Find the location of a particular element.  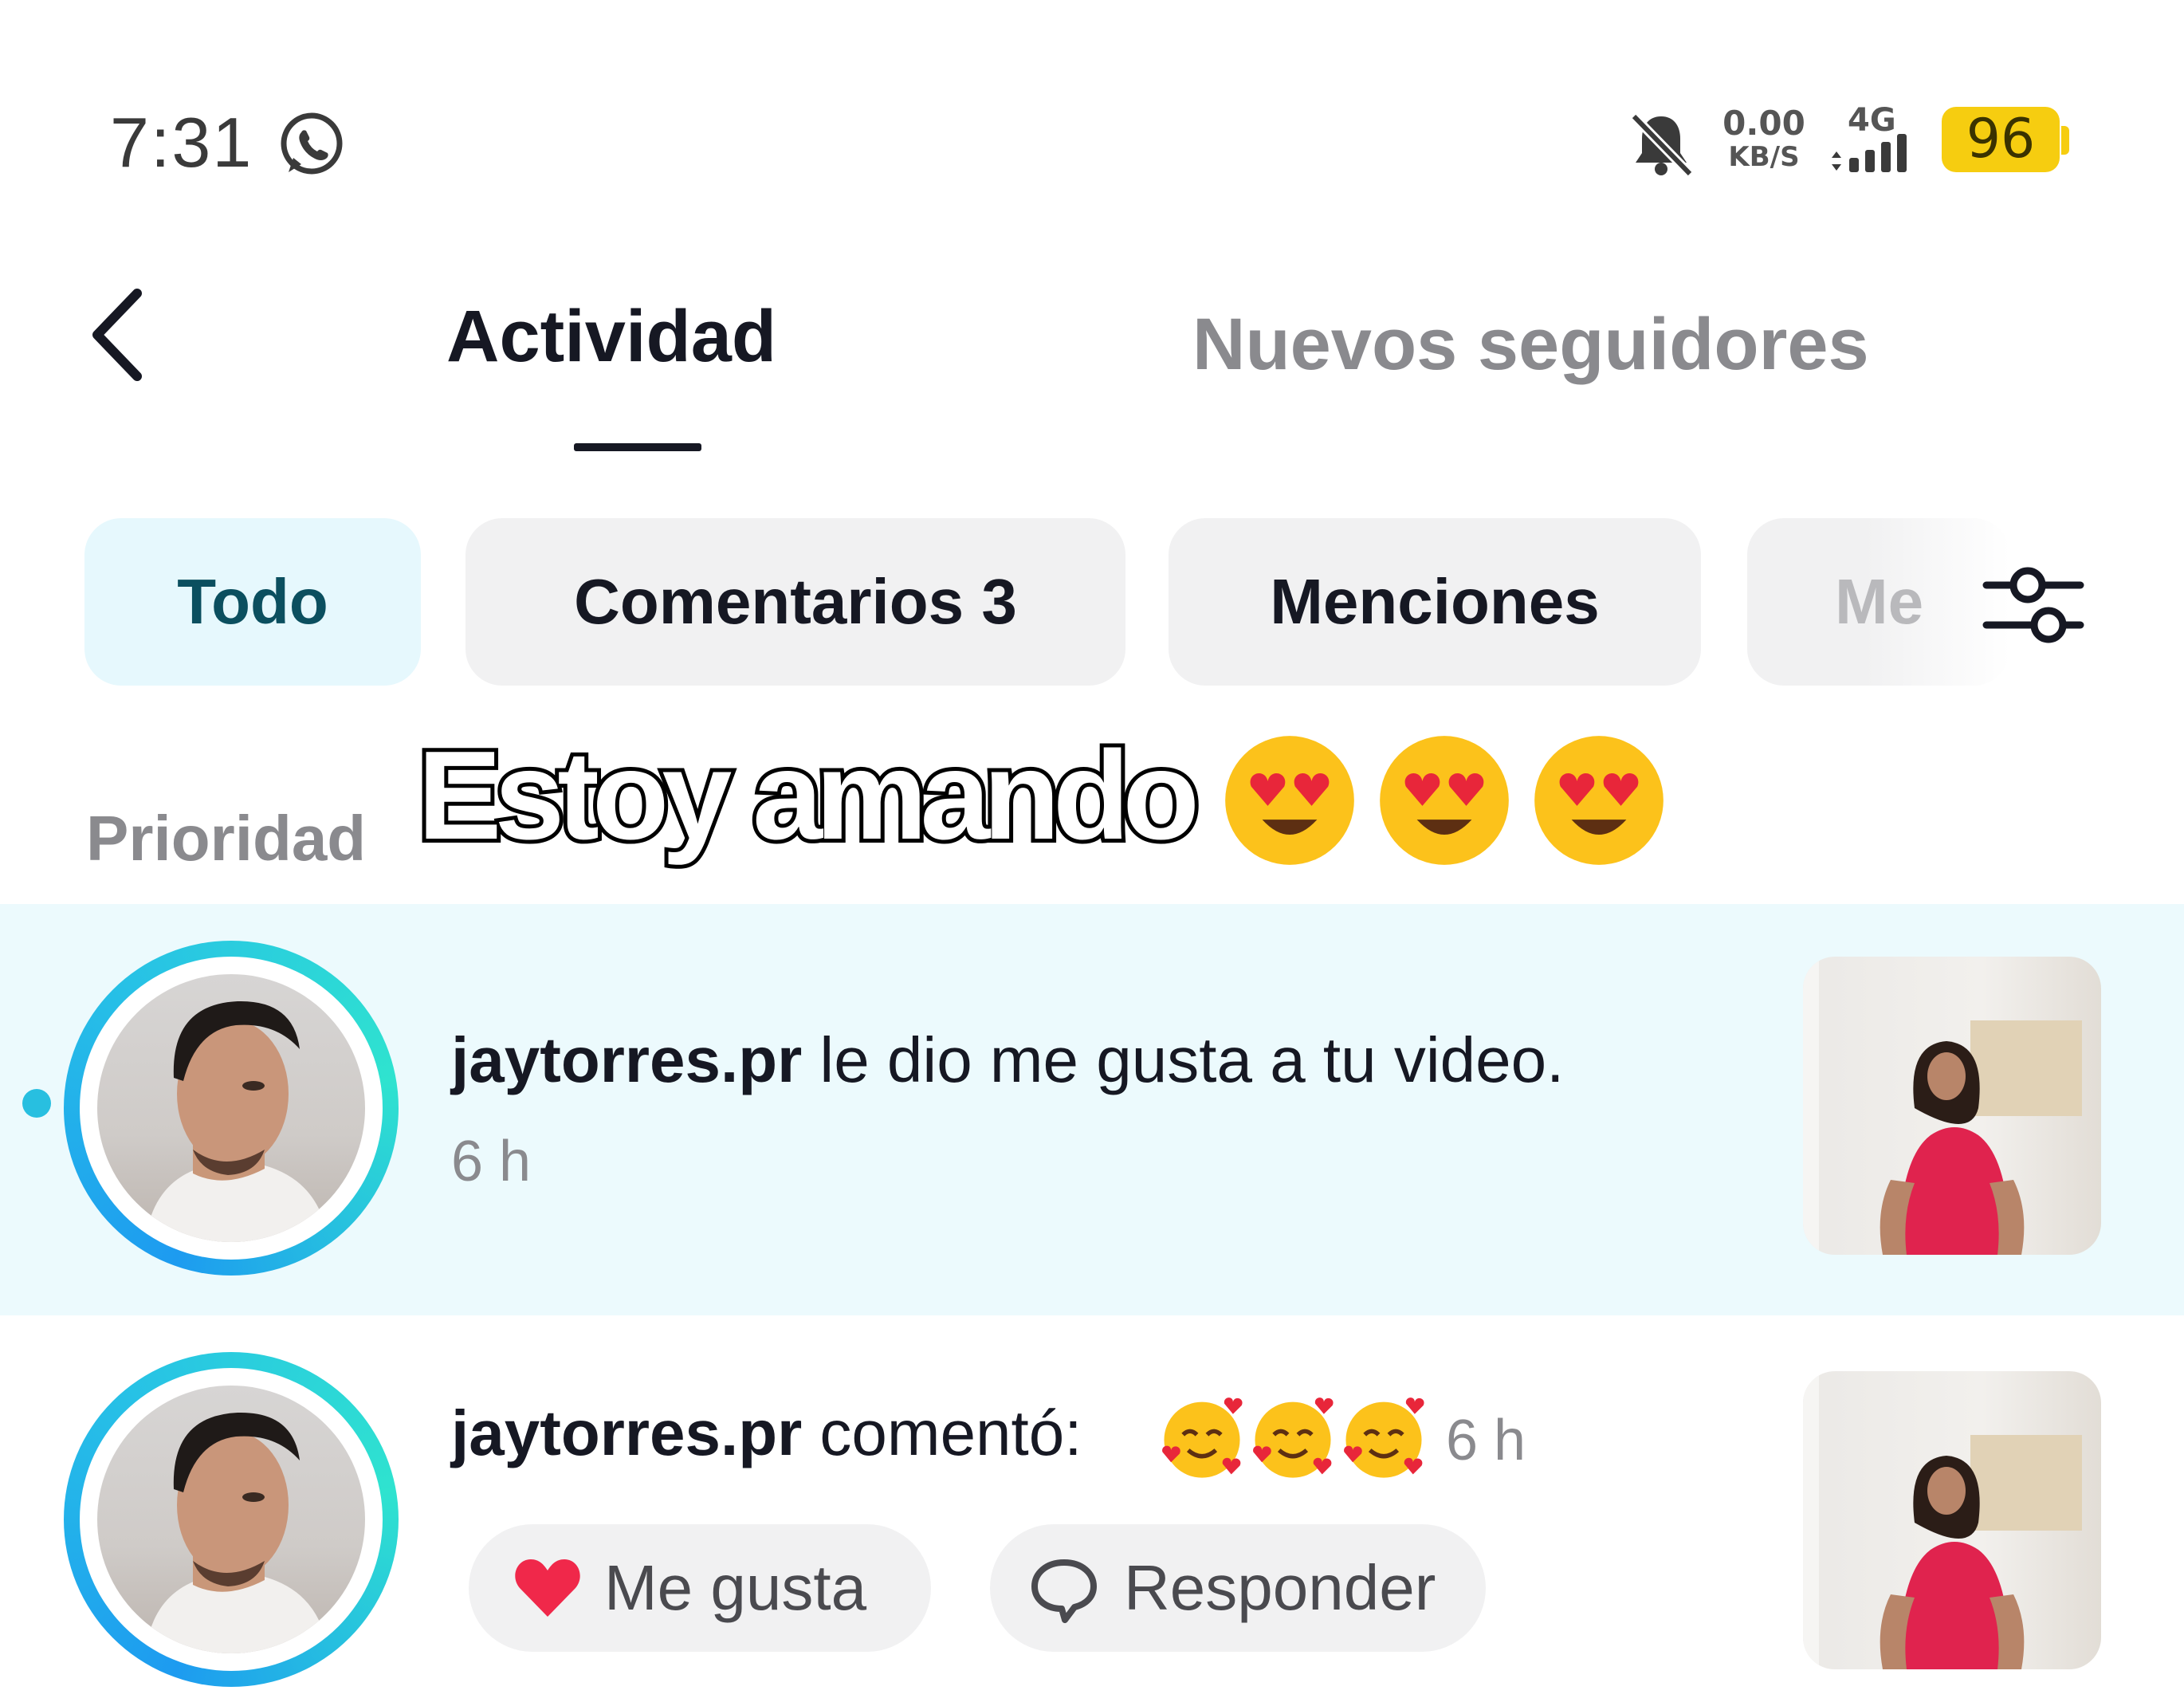

activity-text: jaytorres.pr le dio me gusta a tu video. is located at coordinates (1007, 1060).